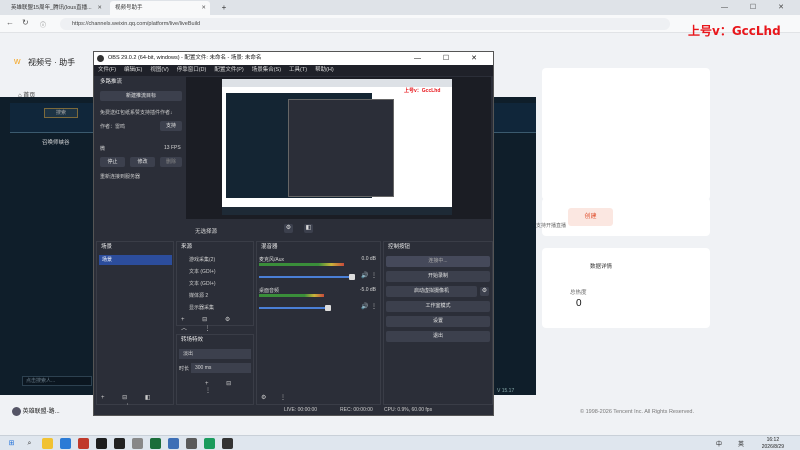 The height and width of the screenshot is (450, 800). Describe the element at coordinates (217, 324) in the screenshot. I see `sources-toolbar: + ⊟ ⚙ ︿ ⋮` at that location.